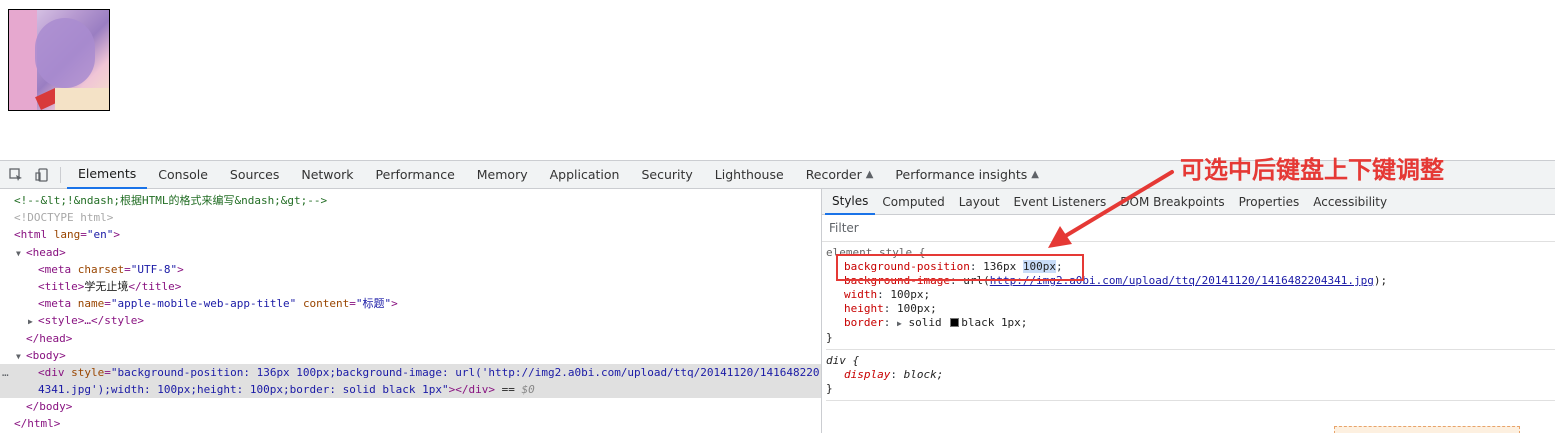 The image size is (1555, 433). I want to click on width-value: 100px;, so click(910, 294).